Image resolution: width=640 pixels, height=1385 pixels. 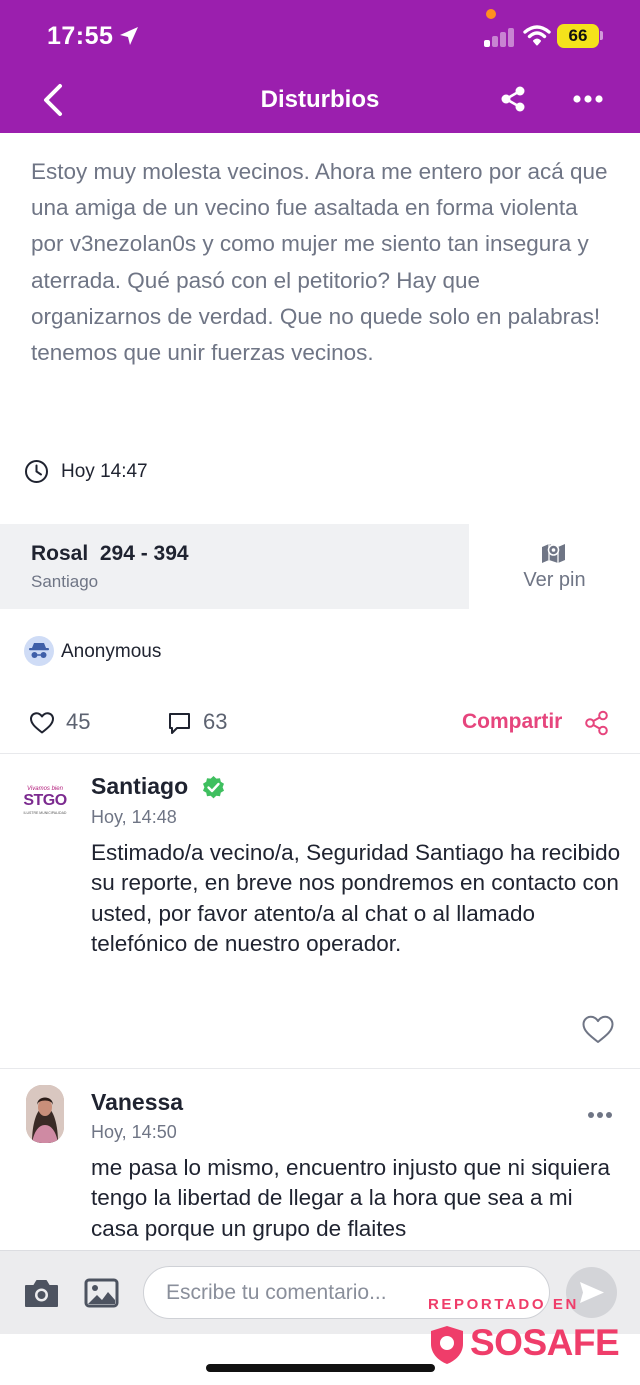 I want to click on location-arrow-icon, so click(x=129, y=36).